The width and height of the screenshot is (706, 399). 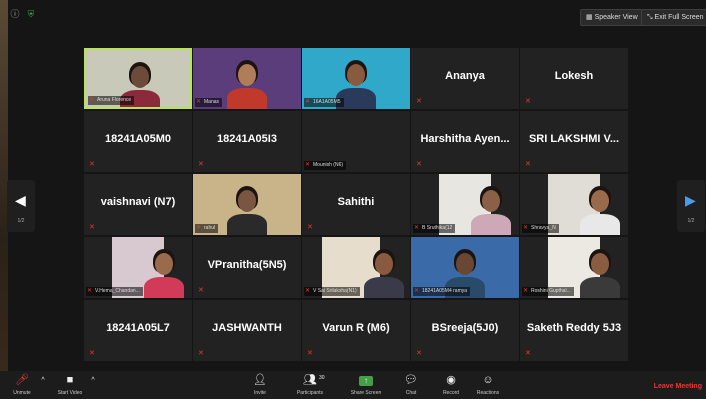 I want to click on start-video-button: ■ Start Video, so click(x=70, y=385).